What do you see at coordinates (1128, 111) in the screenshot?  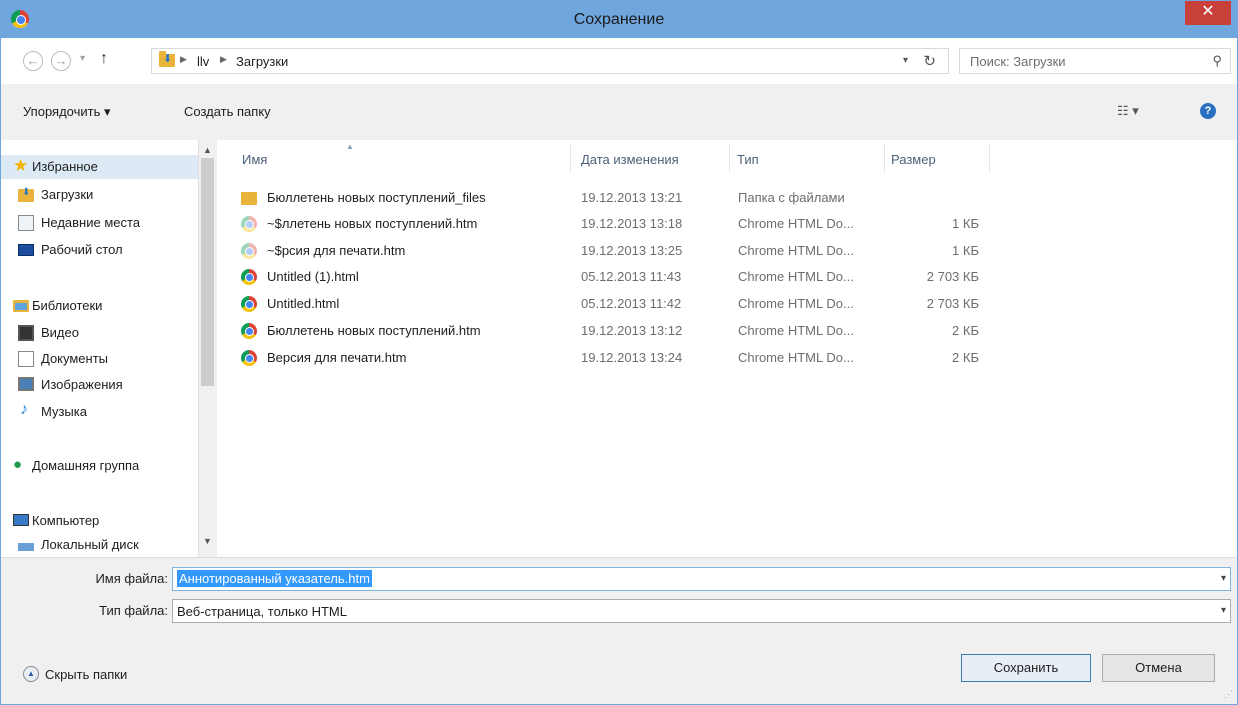 I see `view-options-icon: ☷ ▾` at bounding box center [1128, 111].